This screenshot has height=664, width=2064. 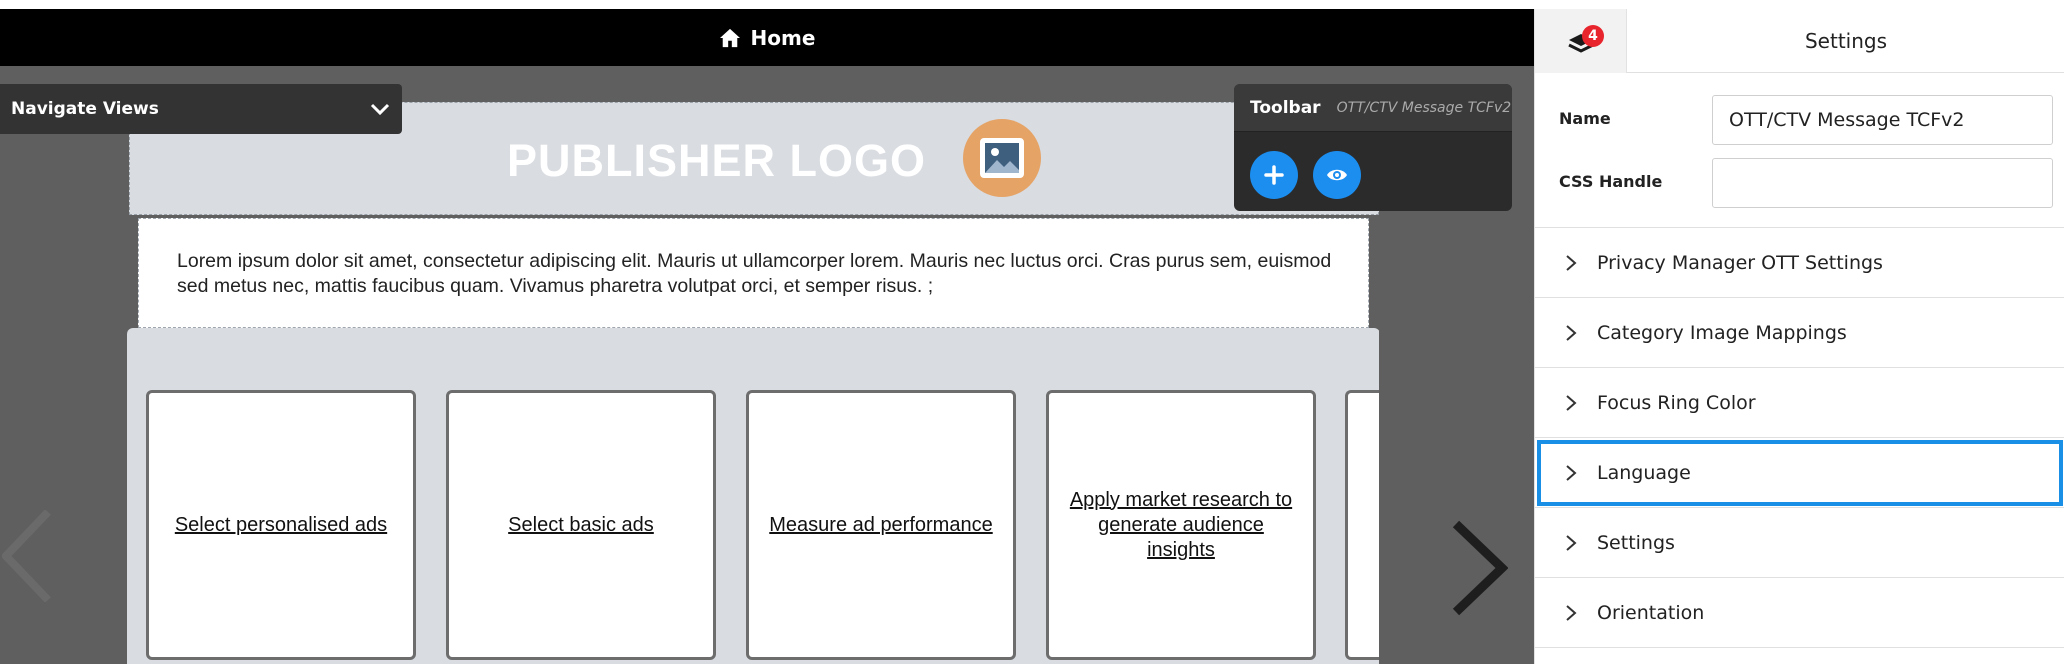 I want to click on home-label: Home, so click(x=783, y=37).